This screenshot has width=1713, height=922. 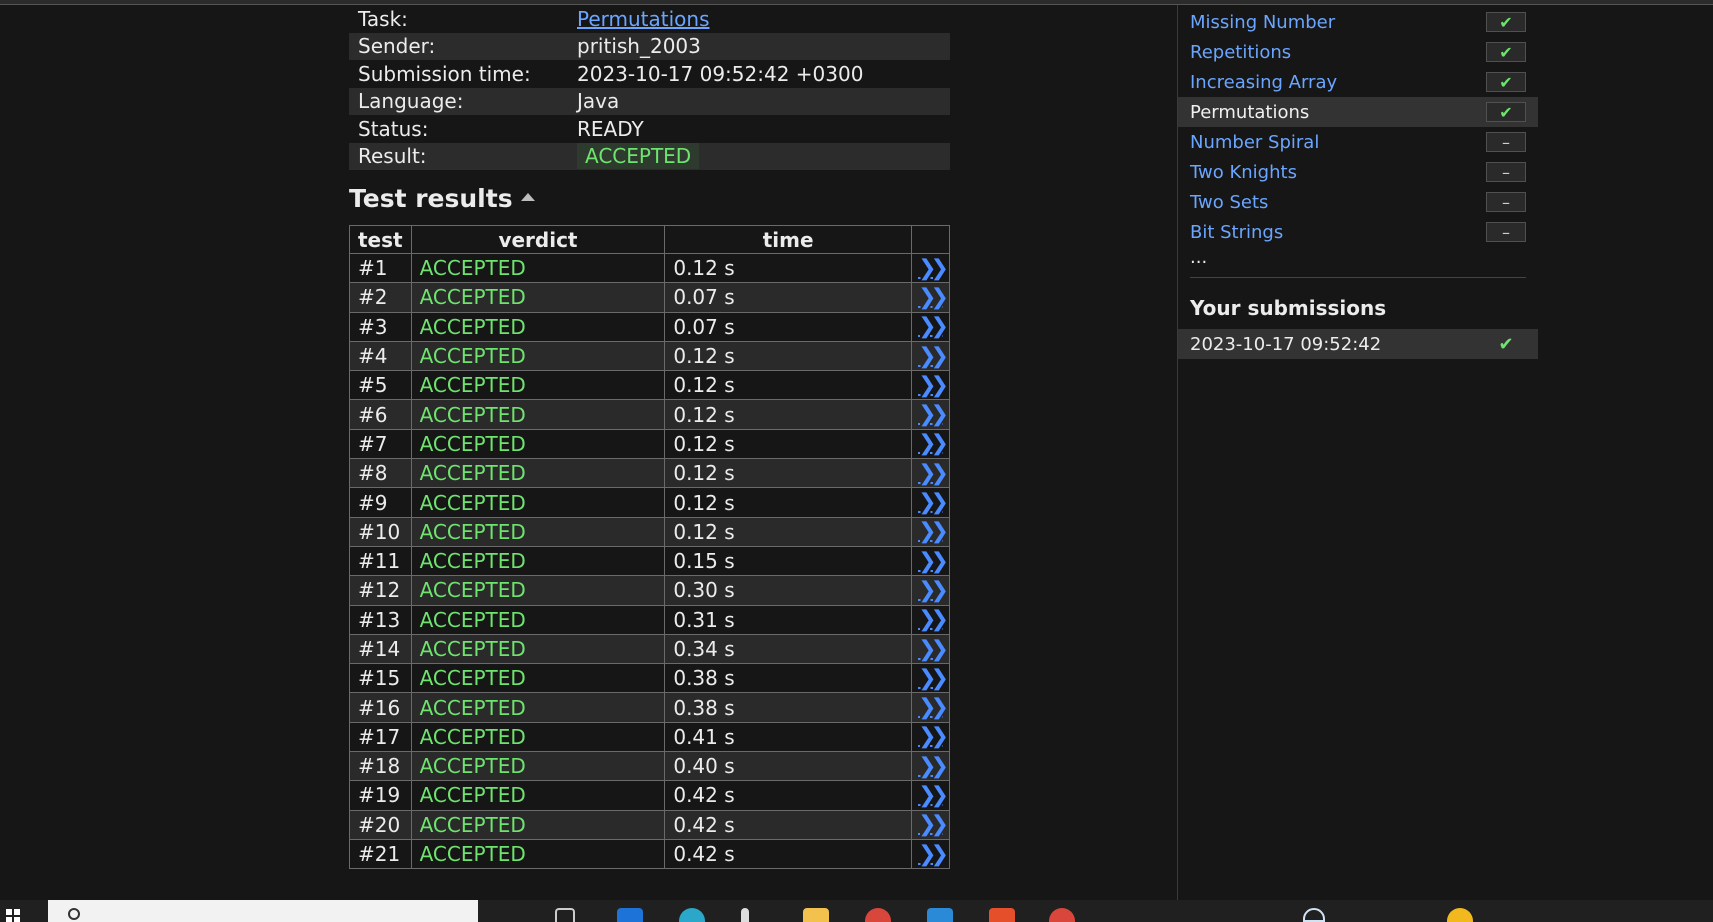 I want to click on weather-icon, so click(x=1460, y=915).